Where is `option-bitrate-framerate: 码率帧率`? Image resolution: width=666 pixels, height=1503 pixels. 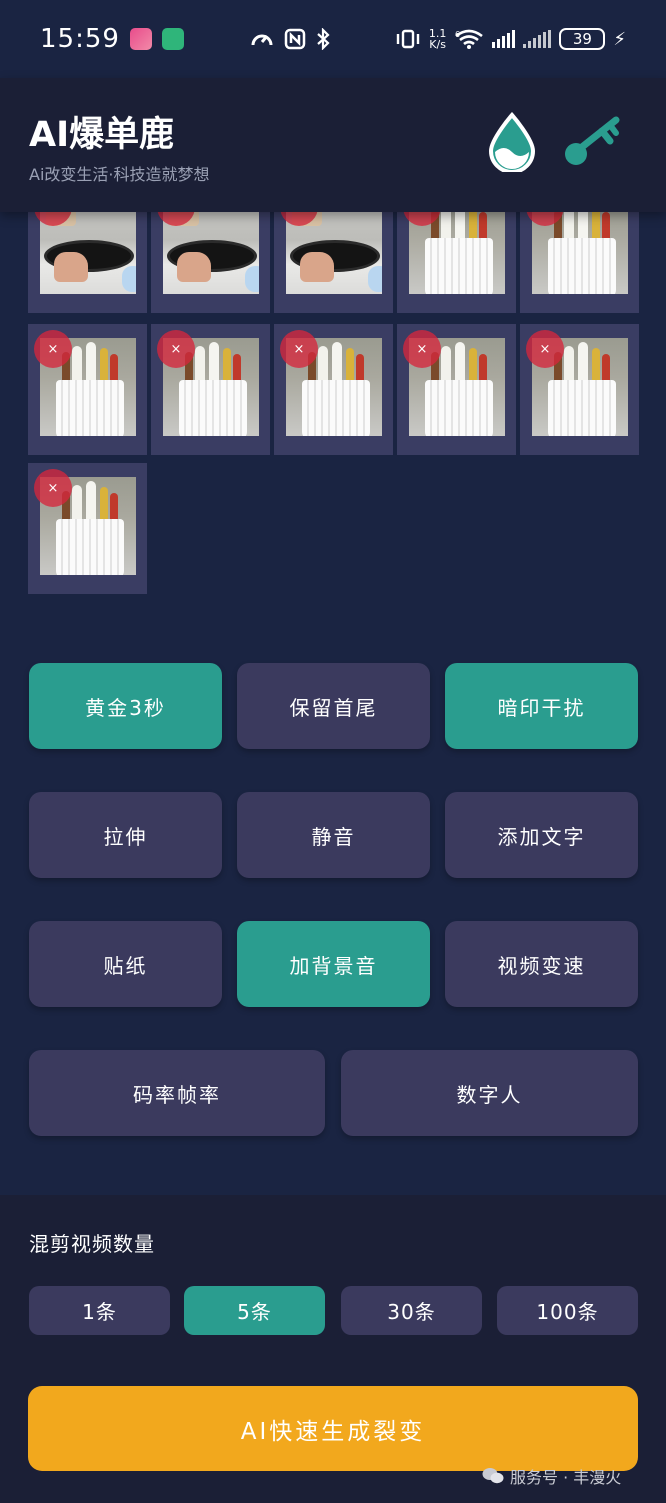 option-bitrate-framerate: 码率帧率 is located at coordinates (177, 1093).